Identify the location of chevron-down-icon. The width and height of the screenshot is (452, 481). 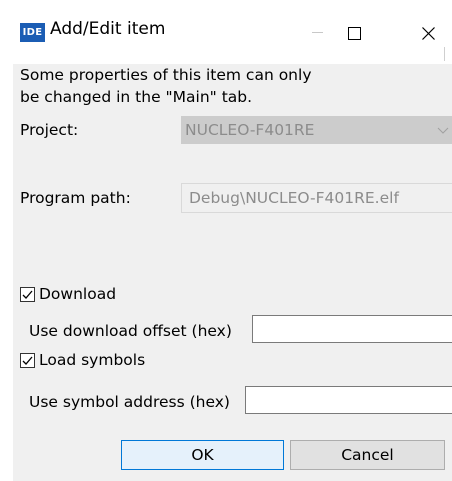
(443, 130).